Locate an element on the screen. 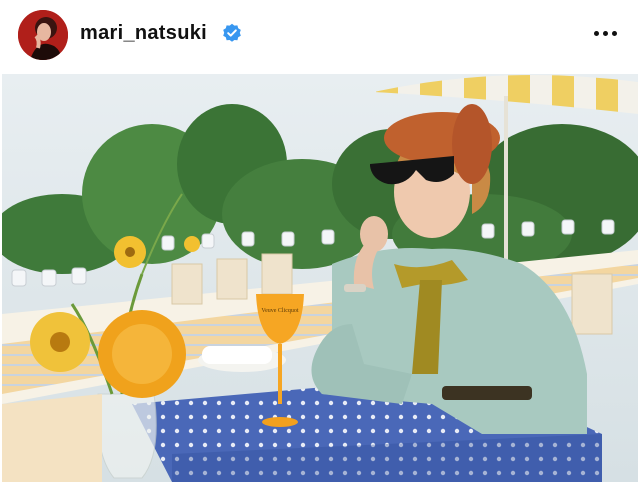  more-options-icon is located at coordinates (605, 33).